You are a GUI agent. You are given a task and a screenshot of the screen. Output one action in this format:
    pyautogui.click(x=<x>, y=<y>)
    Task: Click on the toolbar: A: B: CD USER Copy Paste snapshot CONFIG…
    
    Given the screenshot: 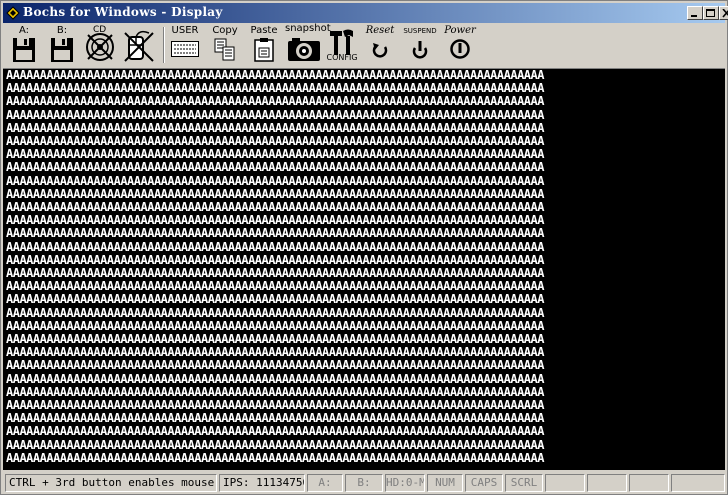 What is the action you would take?
    pyautogui.click(x=364, y=46)
    